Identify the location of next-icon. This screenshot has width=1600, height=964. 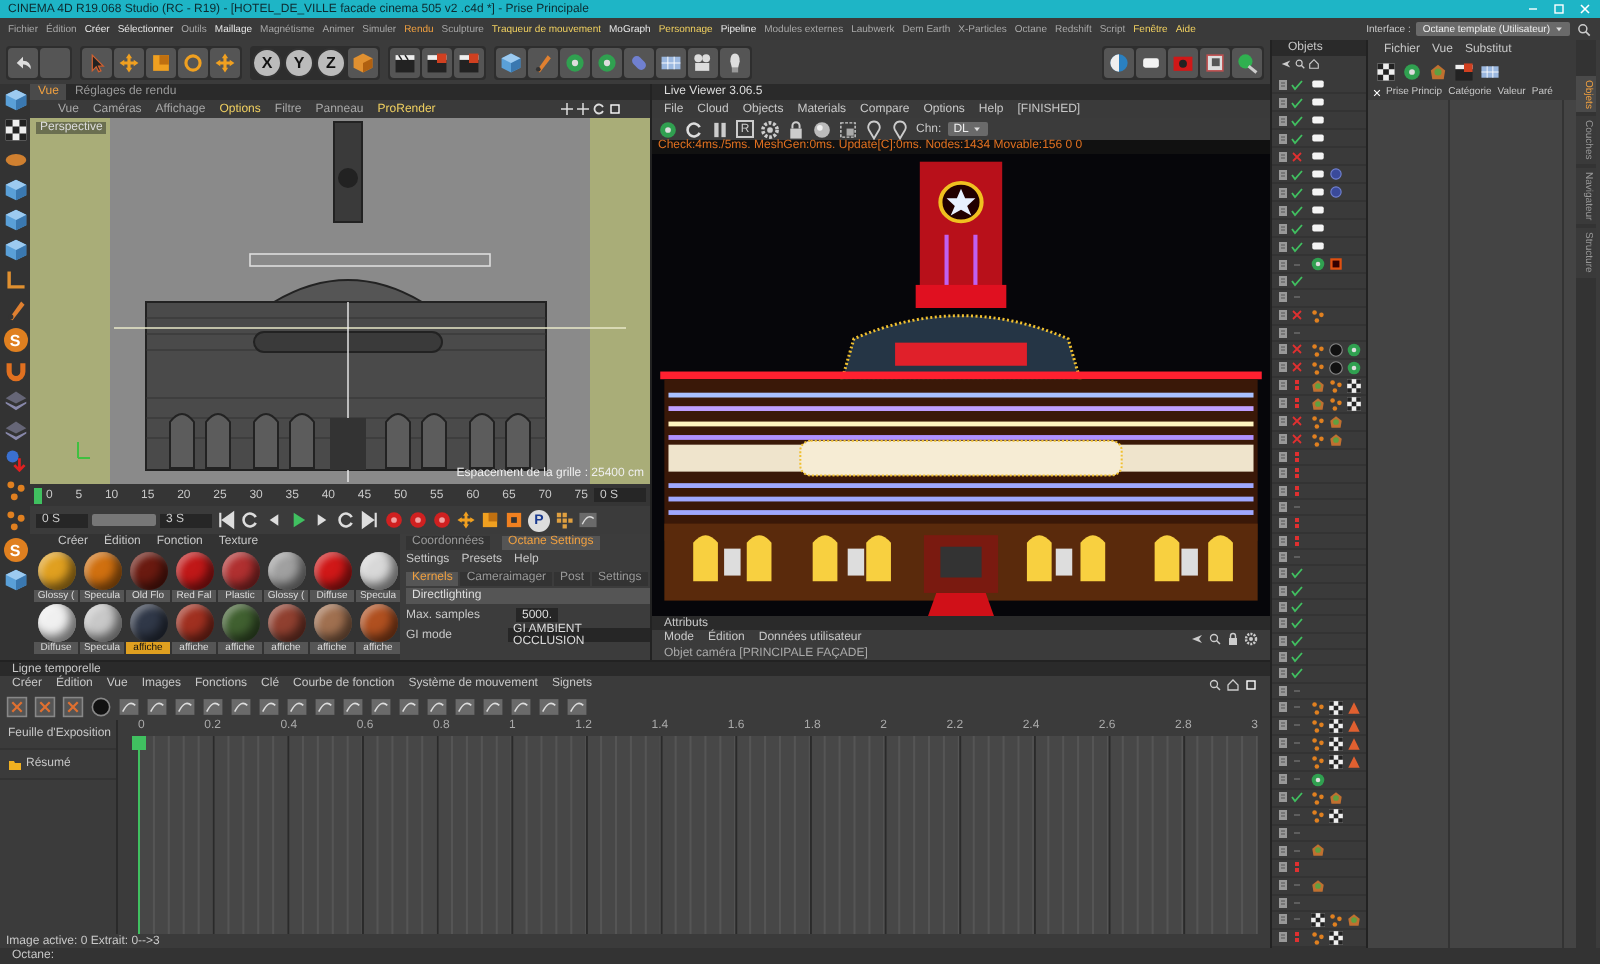
(322, 520).